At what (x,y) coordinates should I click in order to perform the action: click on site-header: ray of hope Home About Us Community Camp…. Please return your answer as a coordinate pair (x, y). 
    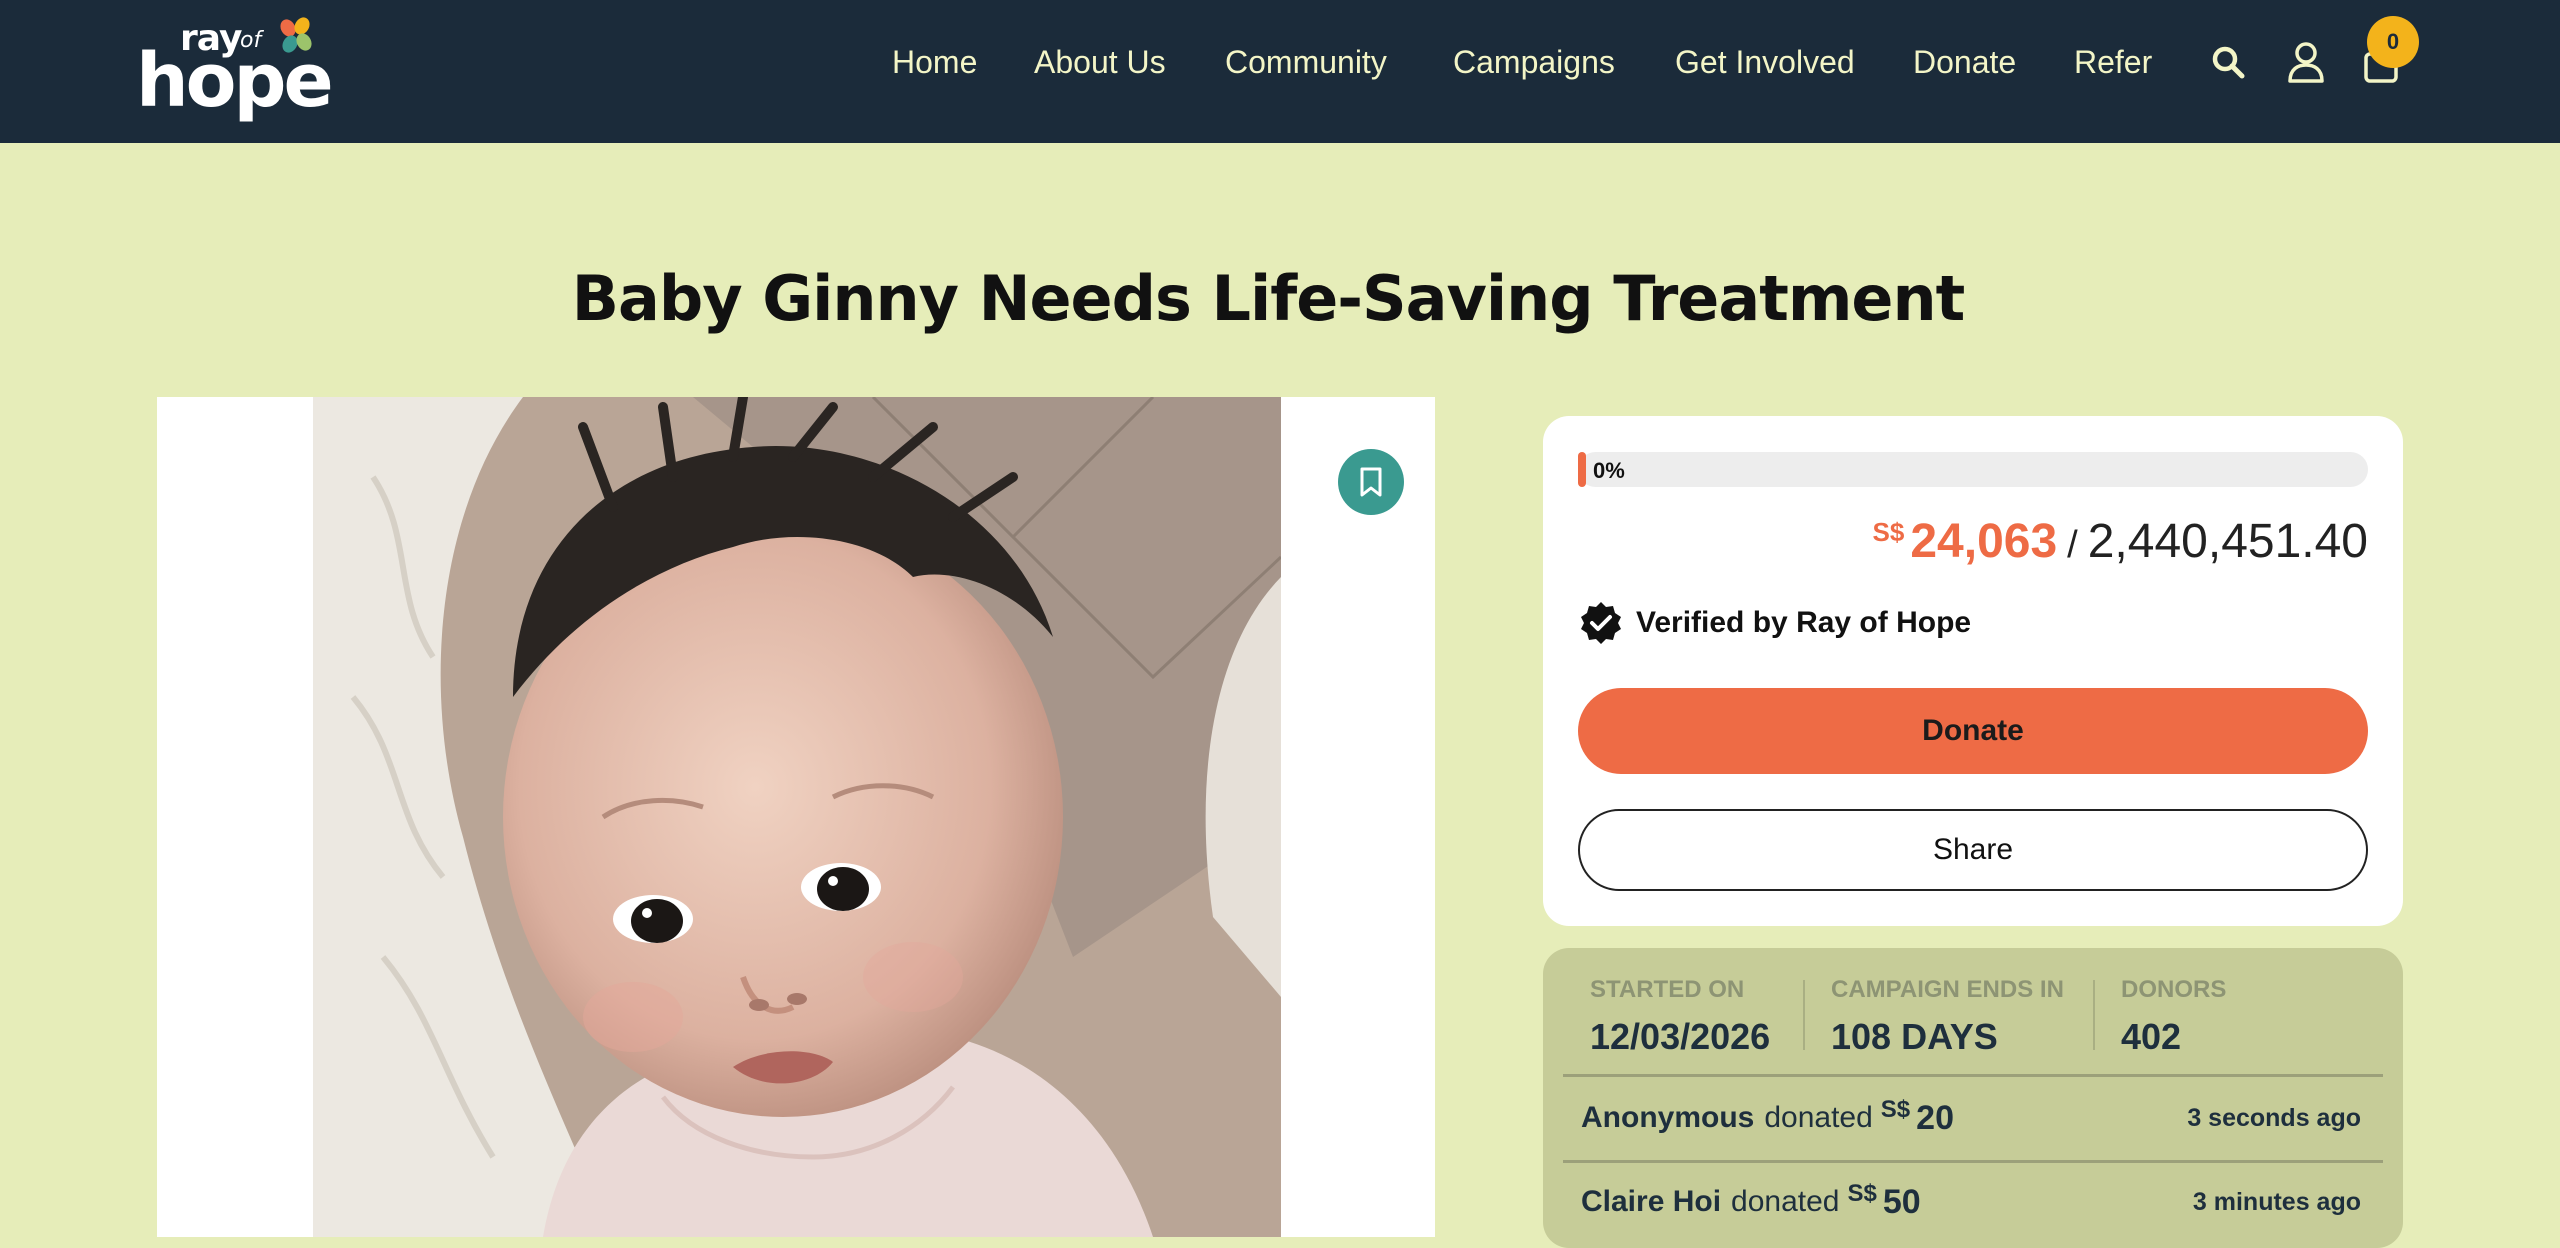
    Looking at the image, I should click on (1280, 71).